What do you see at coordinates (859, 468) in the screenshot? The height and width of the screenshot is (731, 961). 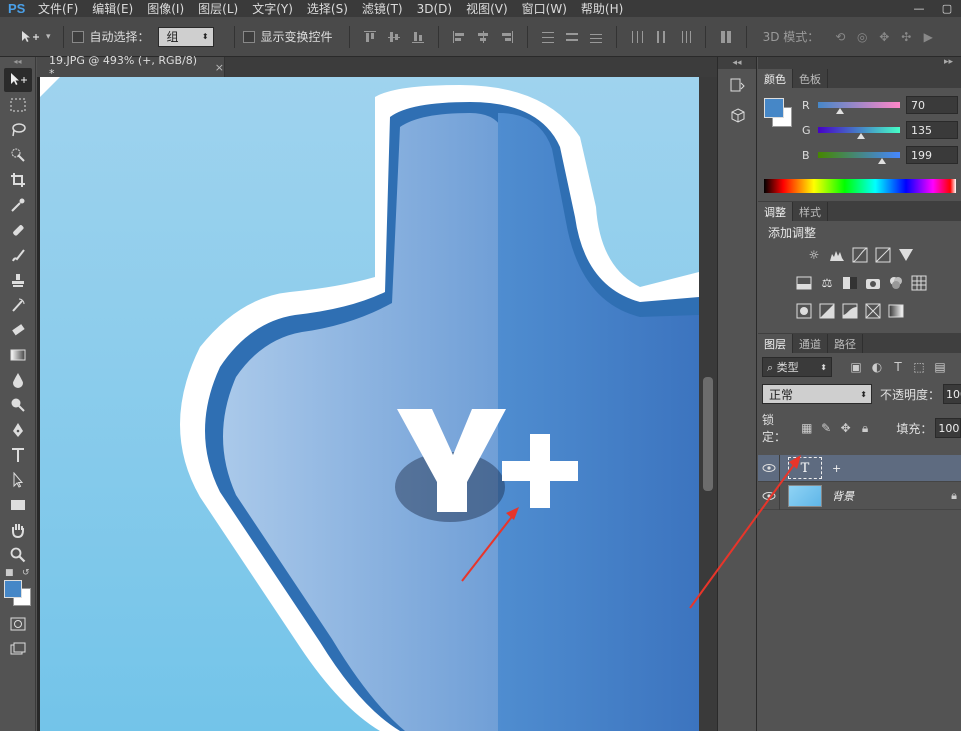 I see `layer-row: T +` at bounding box center [859, 468].